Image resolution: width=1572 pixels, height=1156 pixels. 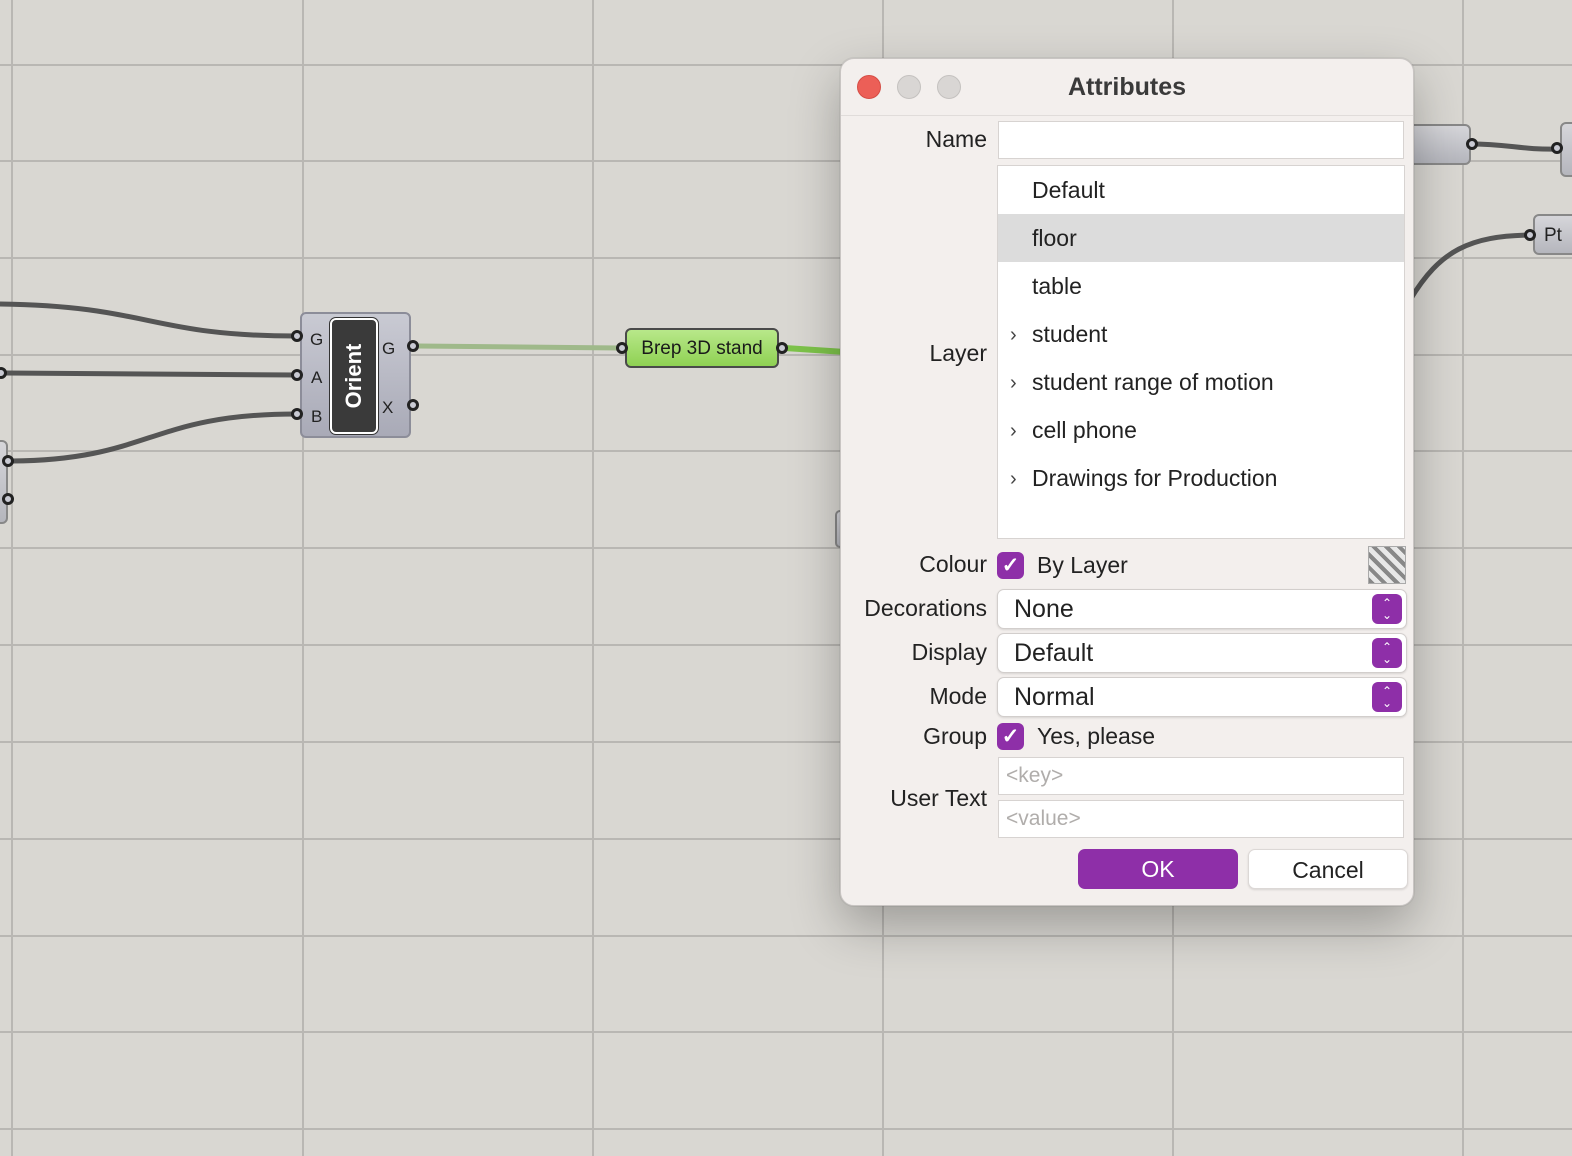 I want to click on layer-item-label: student range of motion, so click(x=1153, y=382).